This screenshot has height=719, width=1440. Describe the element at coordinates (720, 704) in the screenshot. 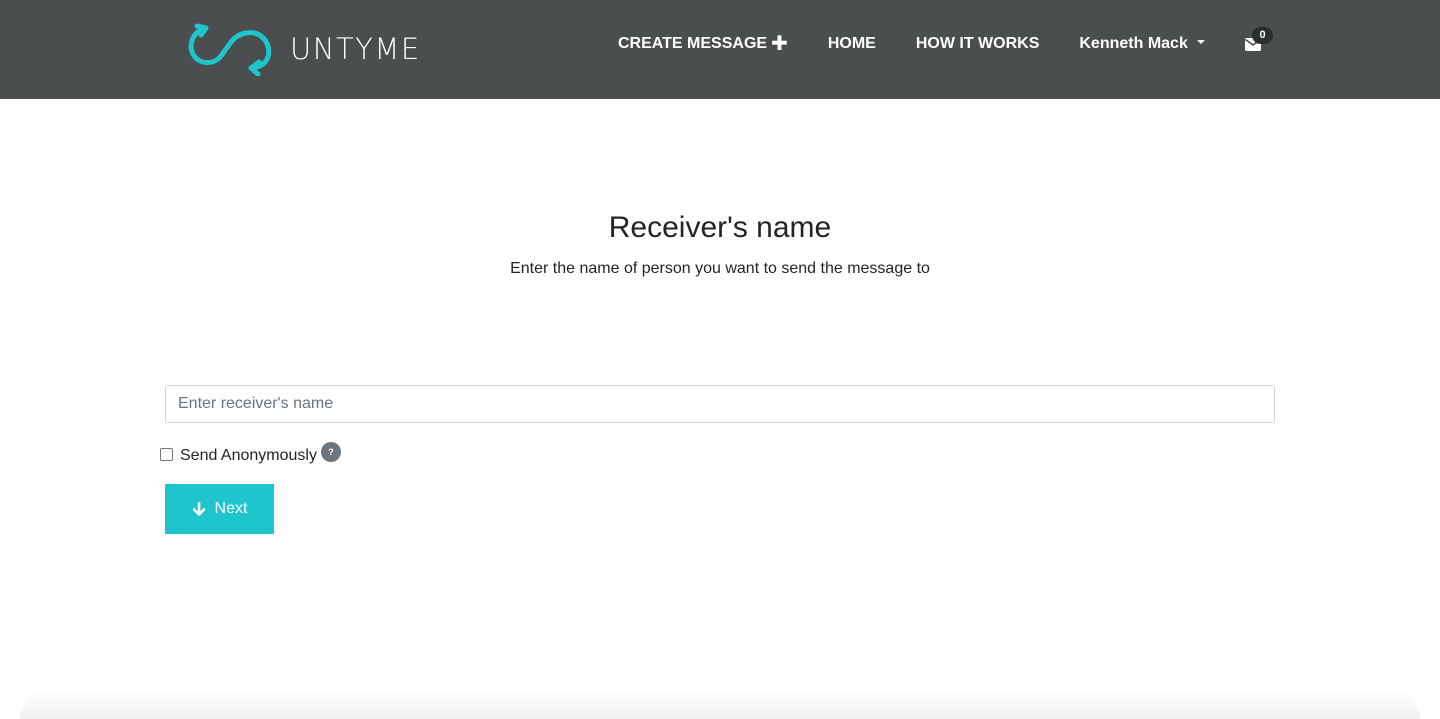

I see `footer-shadow` at that location.